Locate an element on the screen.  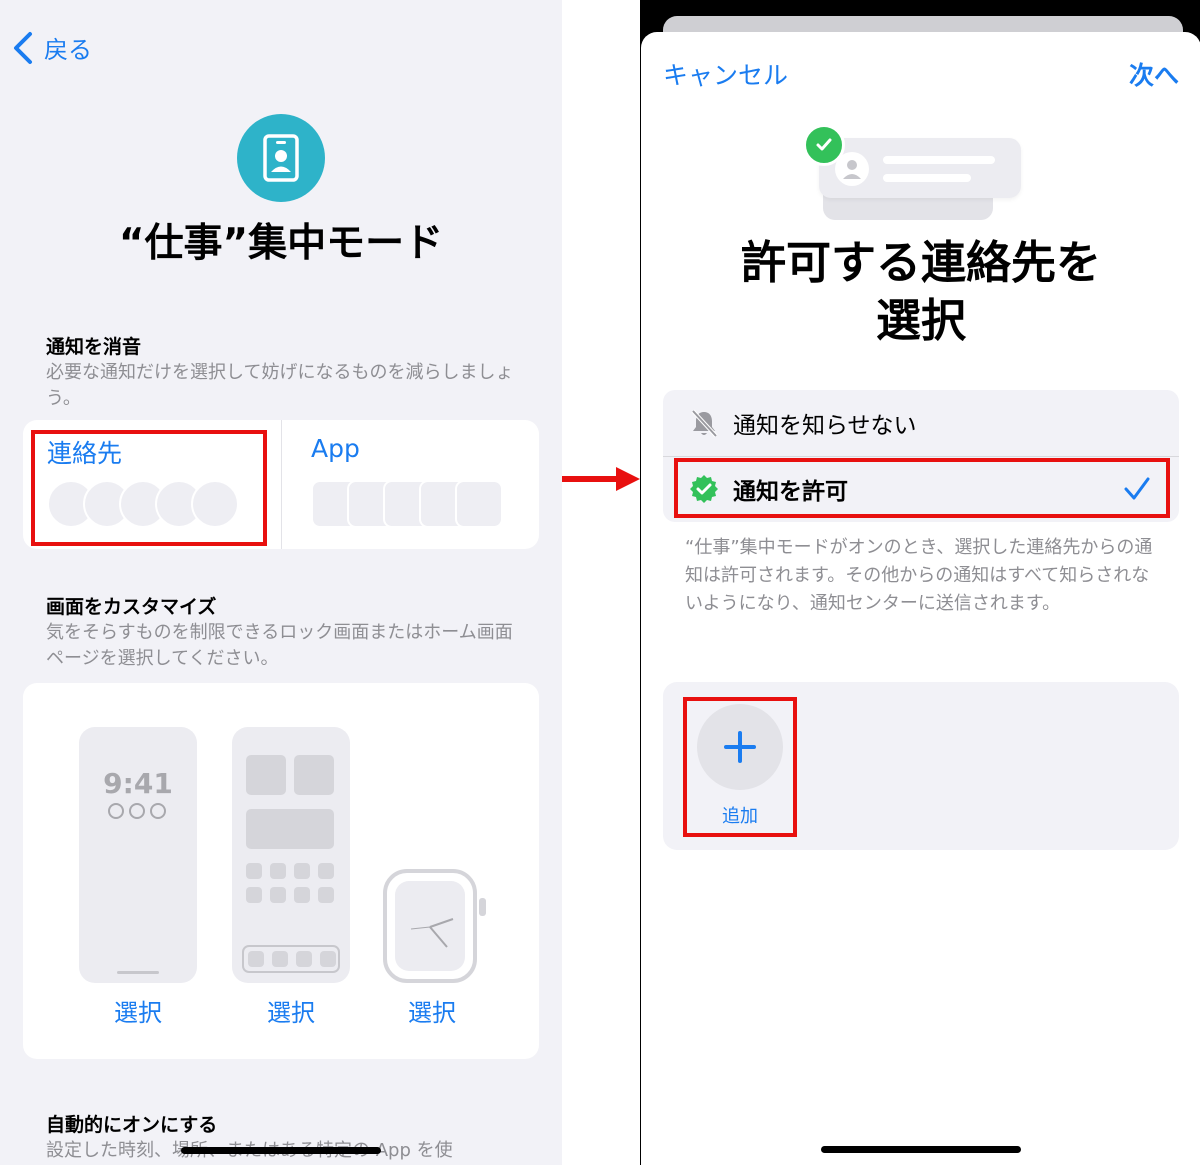
notification-card-front is located at coordinates (920, 168).